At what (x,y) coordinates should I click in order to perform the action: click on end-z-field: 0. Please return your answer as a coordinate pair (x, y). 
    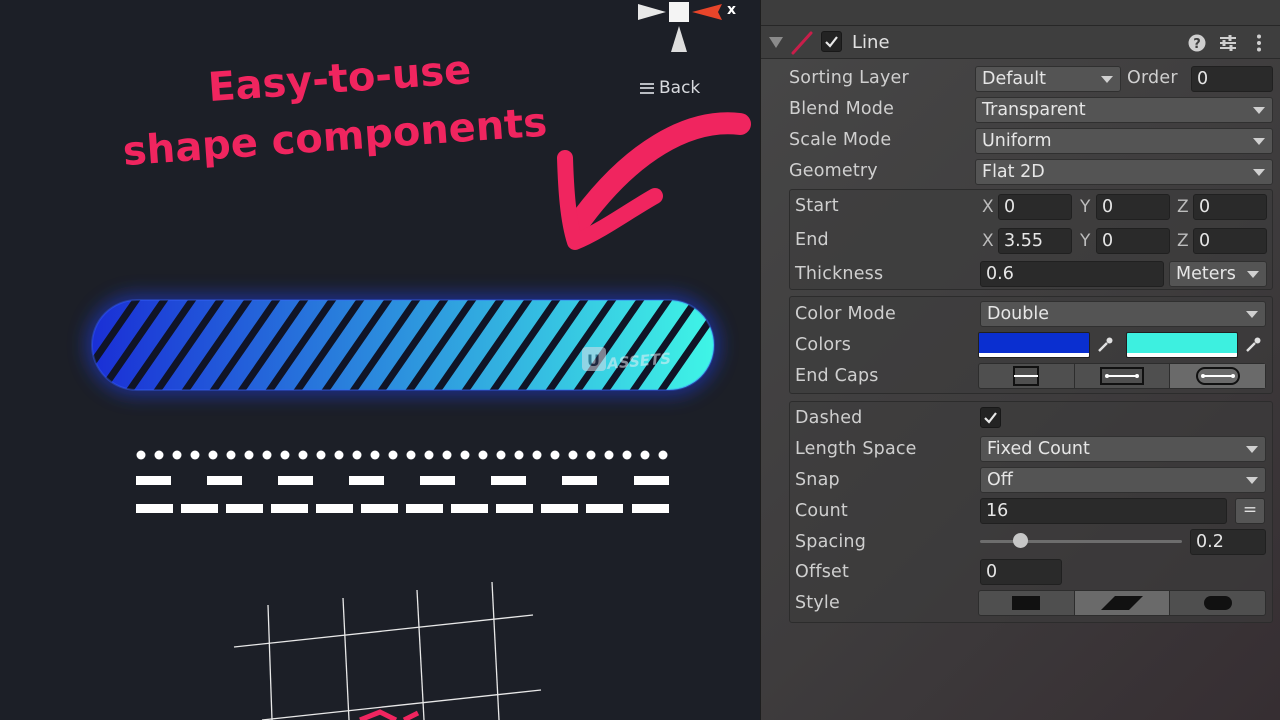
    Looking at the image, I should click on (1230, 241).